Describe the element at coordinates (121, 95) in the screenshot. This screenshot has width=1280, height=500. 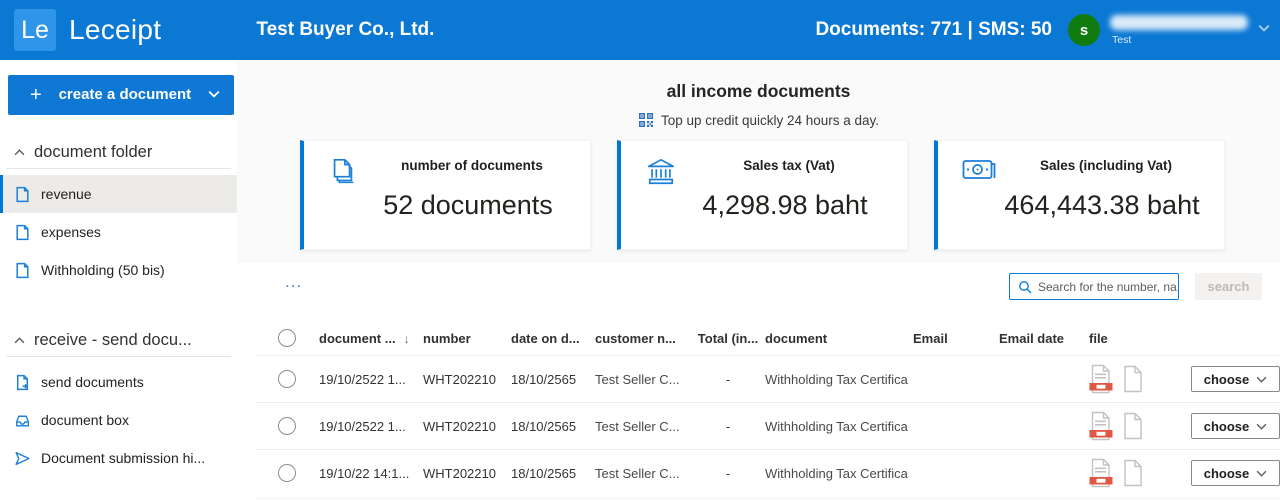
I see `create-document-button: + create a document` at that location.